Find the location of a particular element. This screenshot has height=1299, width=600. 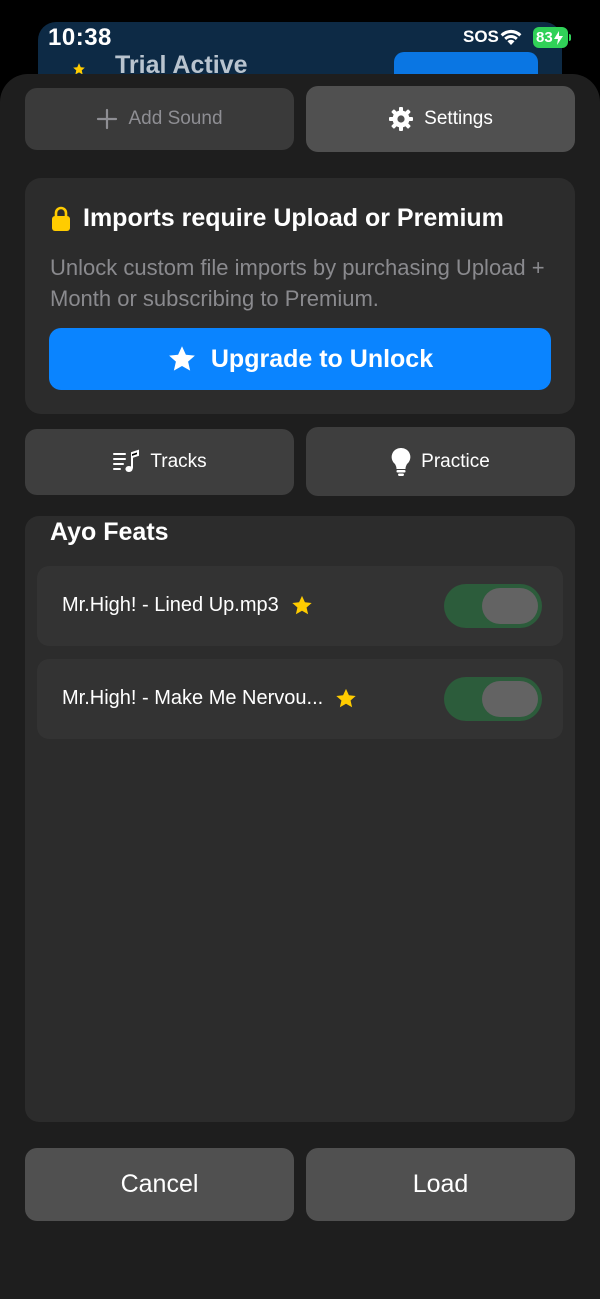

settings-button: Settings is located at coordinates (440, 119).